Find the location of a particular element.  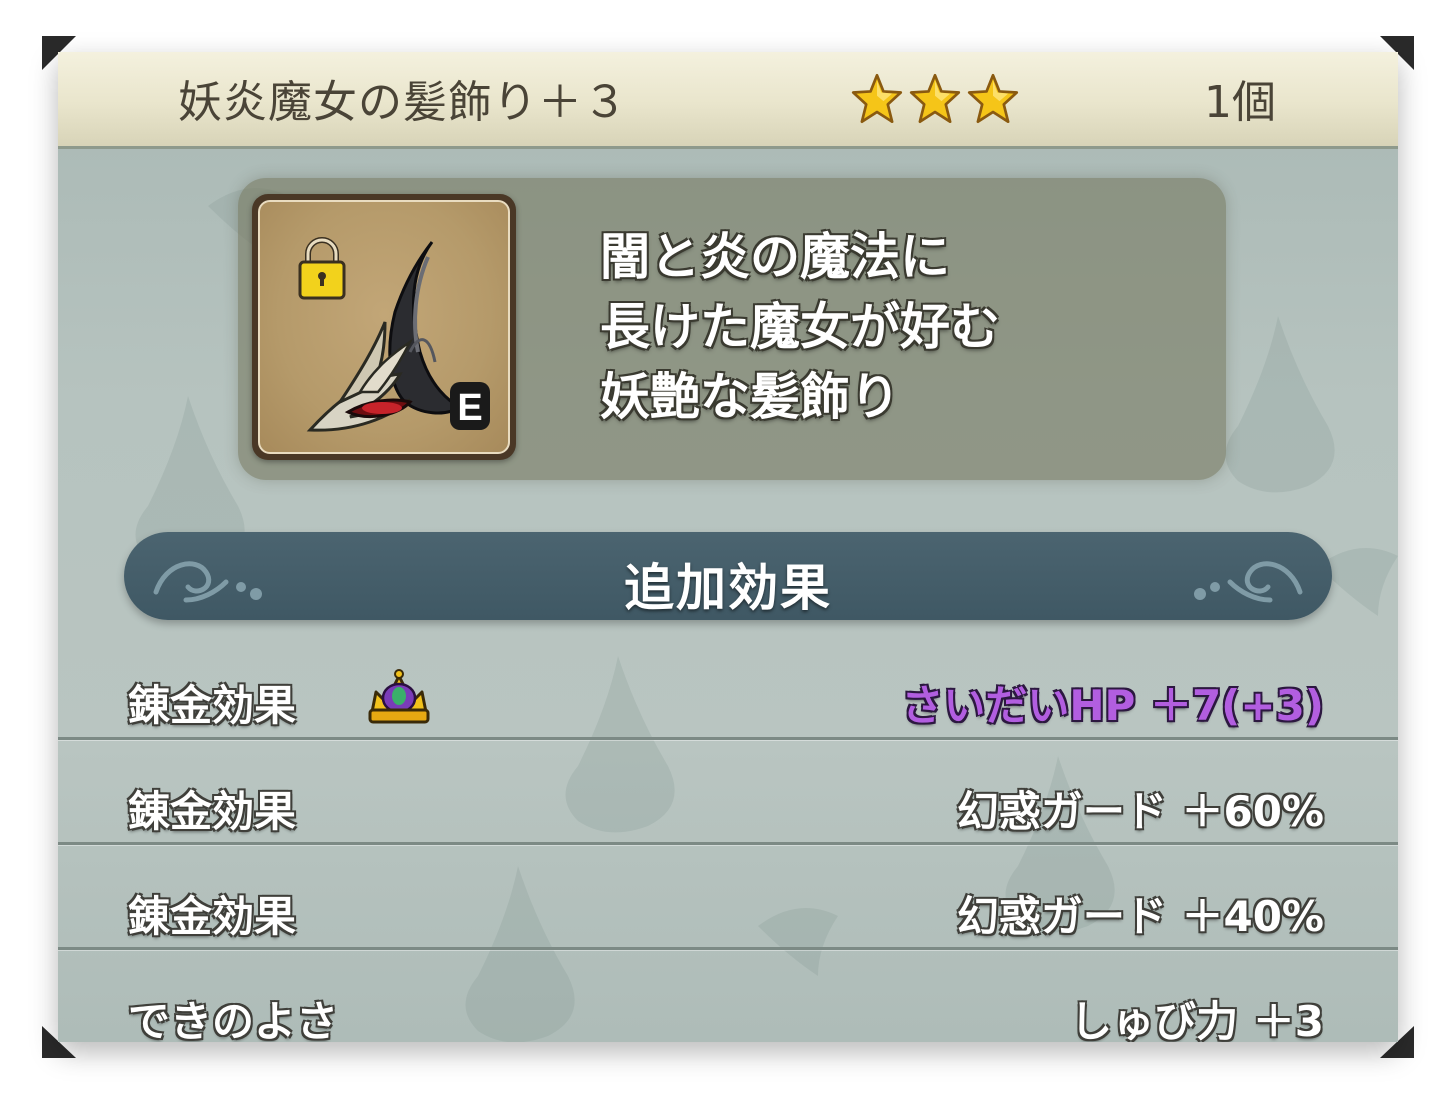

item-icon-frame: E is located at coordinates (384, 327).